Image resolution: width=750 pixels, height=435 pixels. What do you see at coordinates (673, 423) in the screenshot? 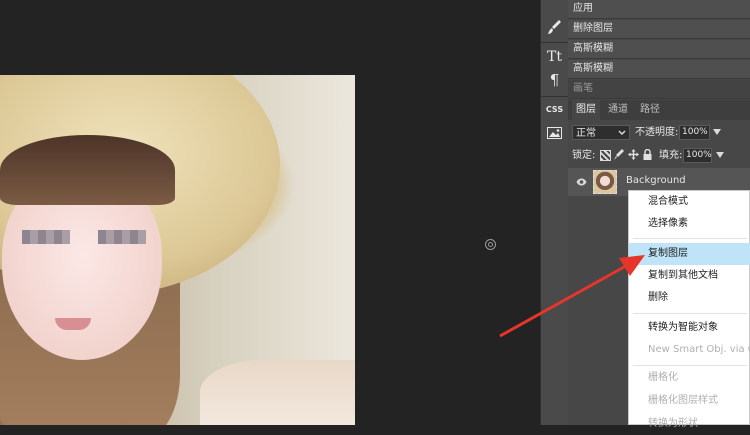
I see `menu-item-convert-to-shape: 转换为形状` at bounding box center [673, 423].